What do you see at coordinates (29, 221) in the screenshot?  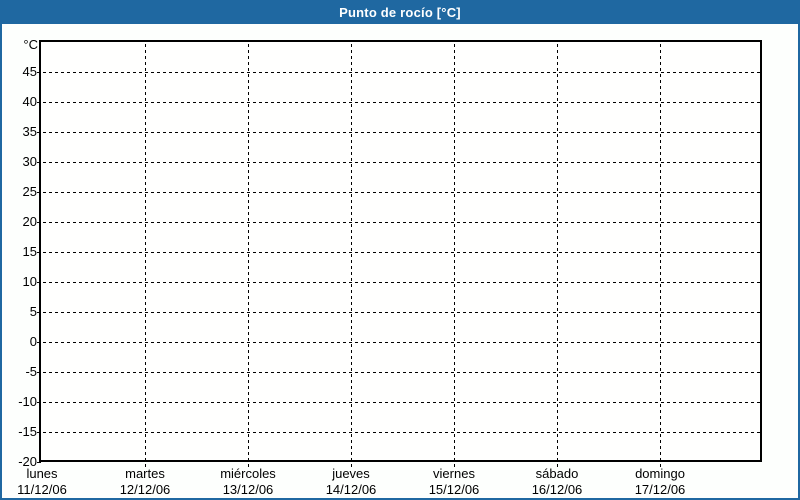 I see `y-tick-label: 20` at bounding box center [29, 221].